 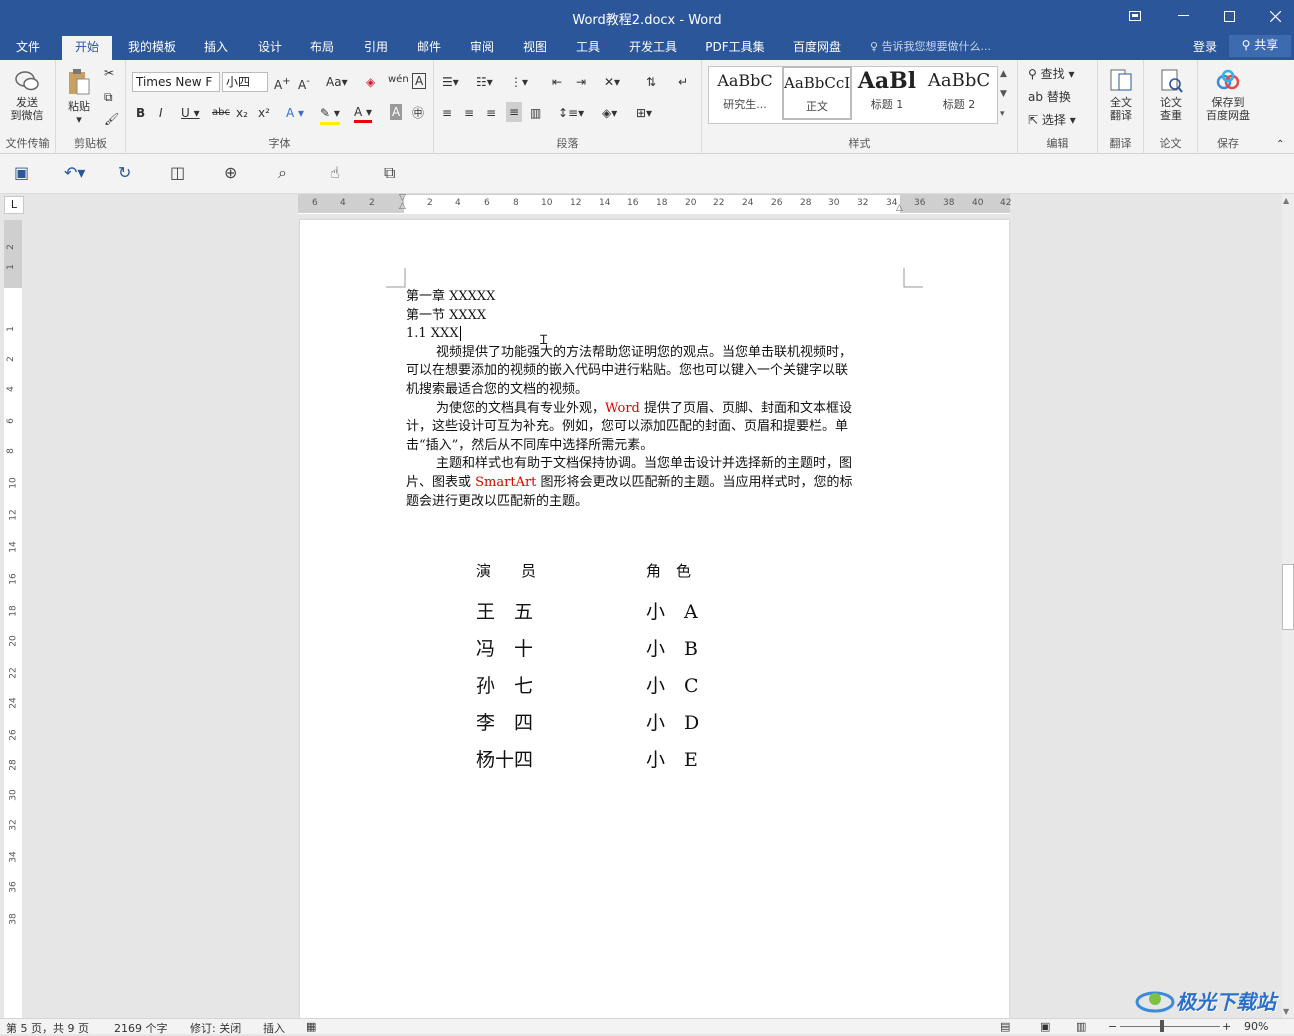 What do you see at coordinates (330, 114) in the screenshot?
I see `highlight-color-icon: ✎ ▾` at bounding box center [330, 114].